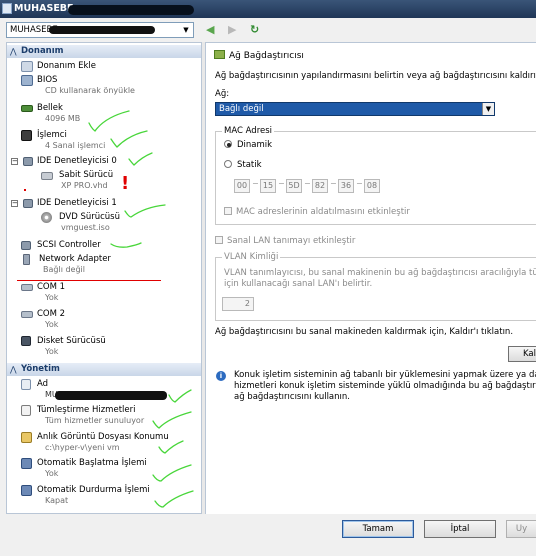 The height and width of the screenshot is (556, 536). I want to click on back-arrow-icon: ◀, so click(210, 30).